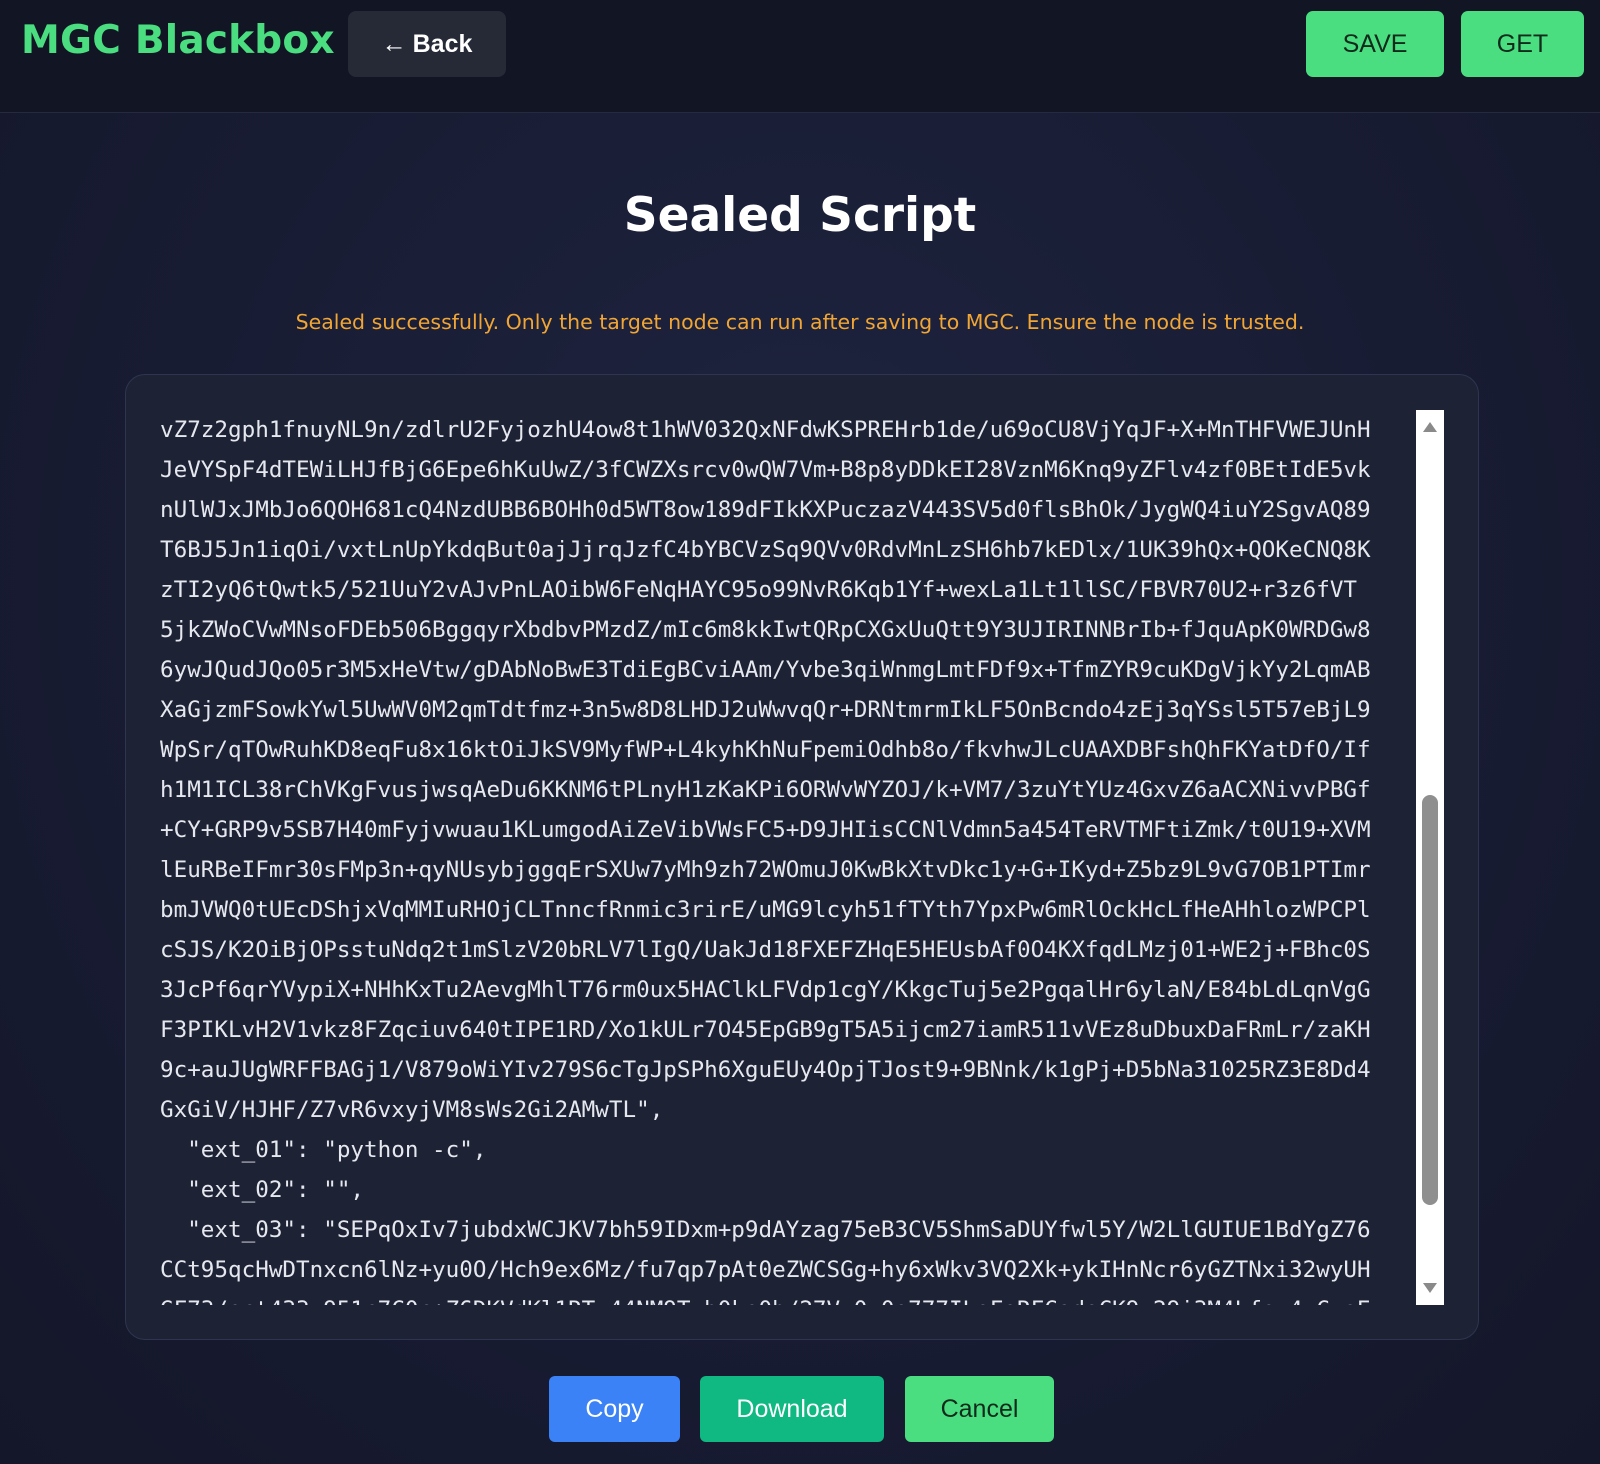 The height and width of the screenshot is (1464, 1600). Describe the element at coordinates (614, 1409) in the screenshot. I see `copy-button: Copy` at that location.